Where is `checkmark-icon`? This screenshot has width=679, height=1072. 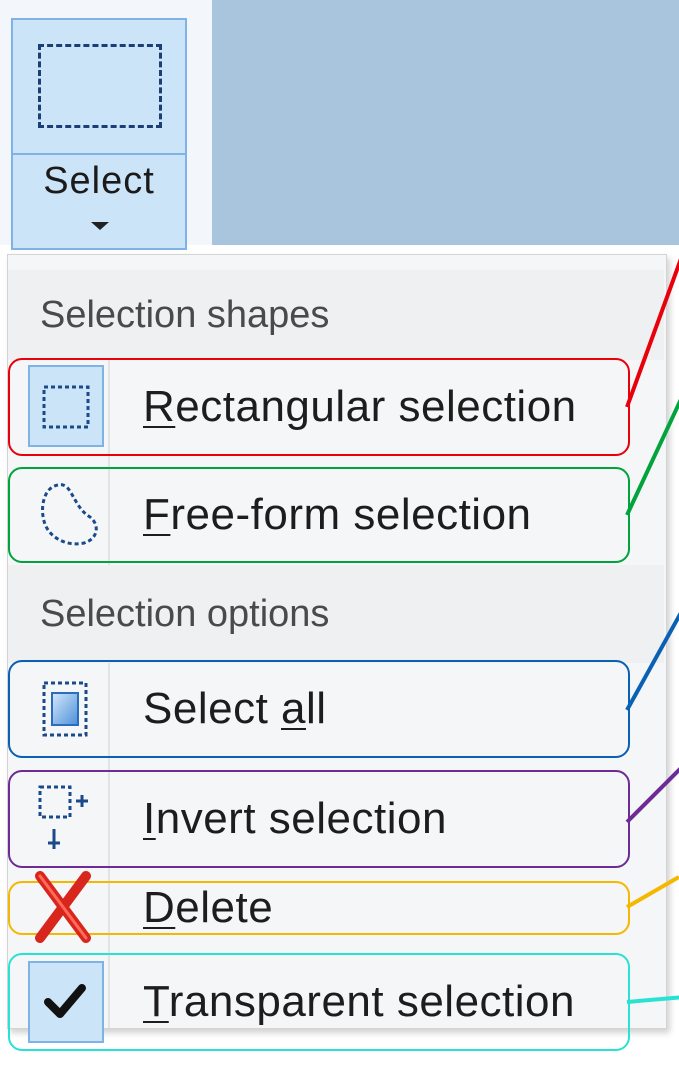 checkmark-icon is located at coordinates (66, 1002).